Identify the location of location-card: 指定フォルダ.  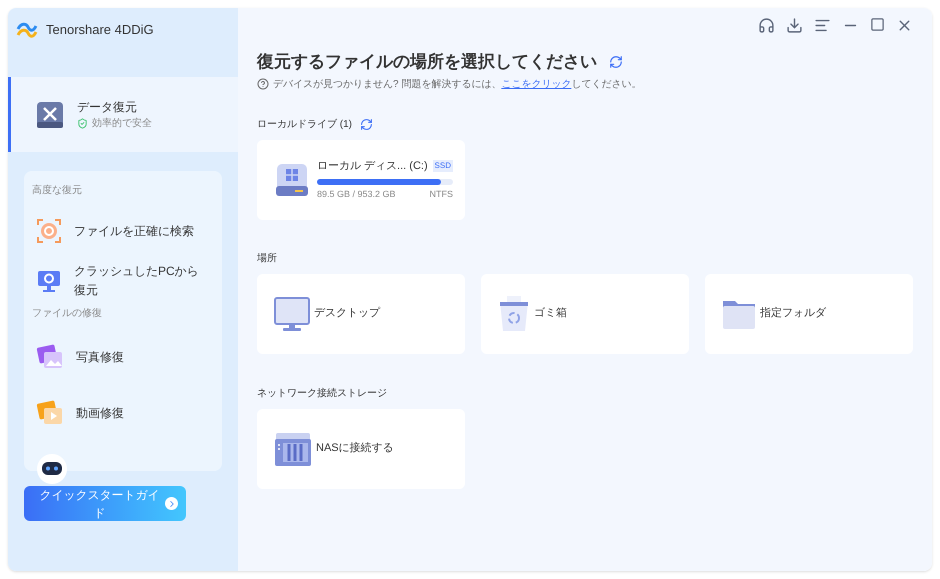
(809, 314).